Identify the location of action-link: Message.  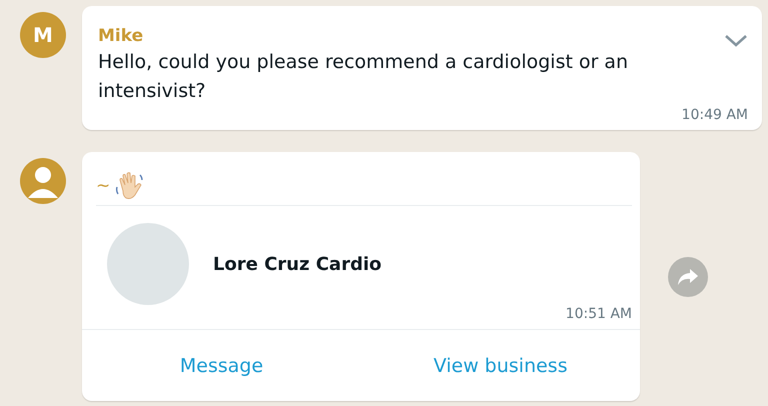
(221, 365).